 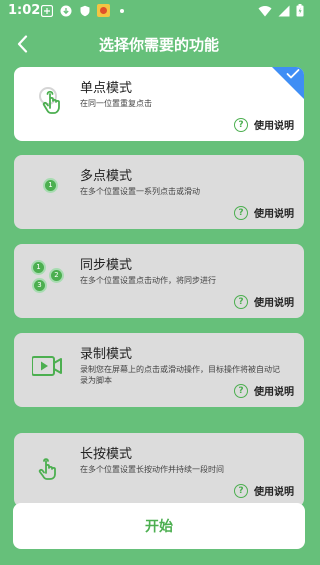 What do you see at coordinates (293, 74) in the screenshot?
I see `check-icon` at bounding box center [293, 74].